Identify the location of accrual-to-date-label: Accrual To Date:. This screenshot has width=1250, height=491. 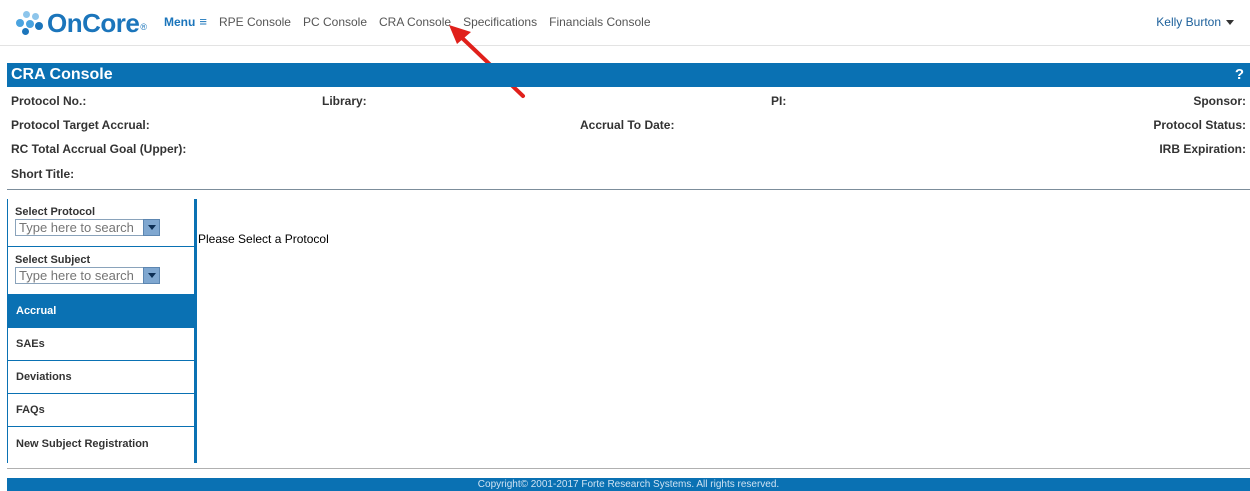
(627, 125).